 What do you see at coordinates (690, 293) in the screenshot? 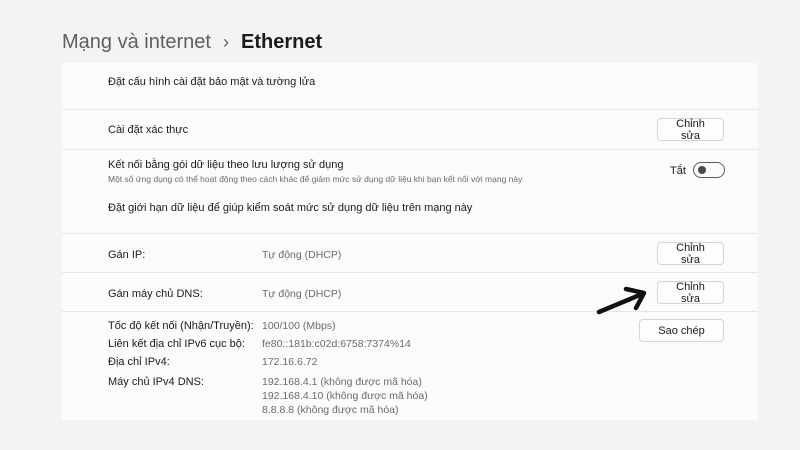
I see `edit-dns-button: Chỉnh sửa` at bounding box center [690, 293].